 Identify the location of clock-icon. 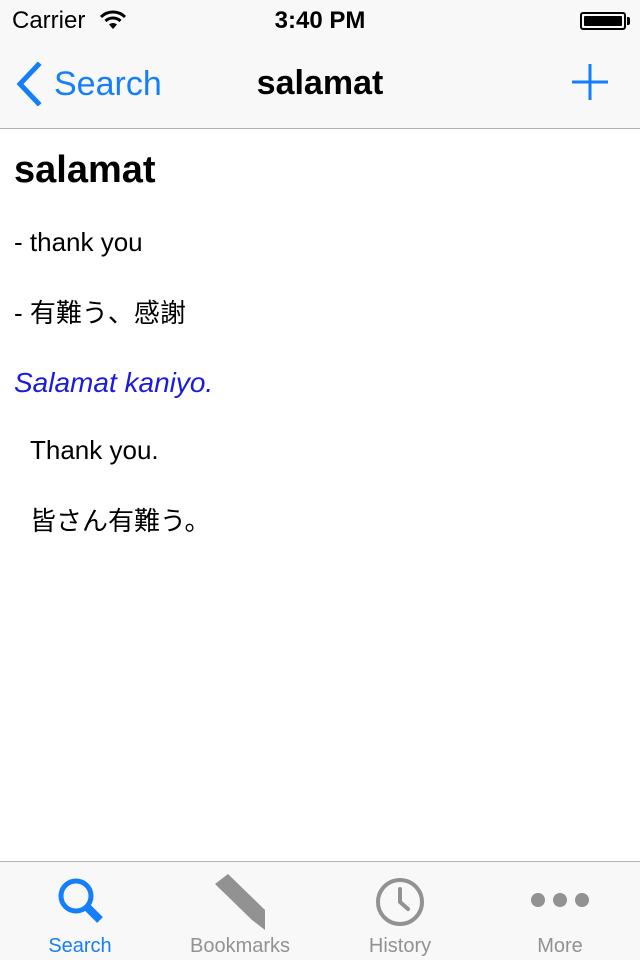
(400, 902).